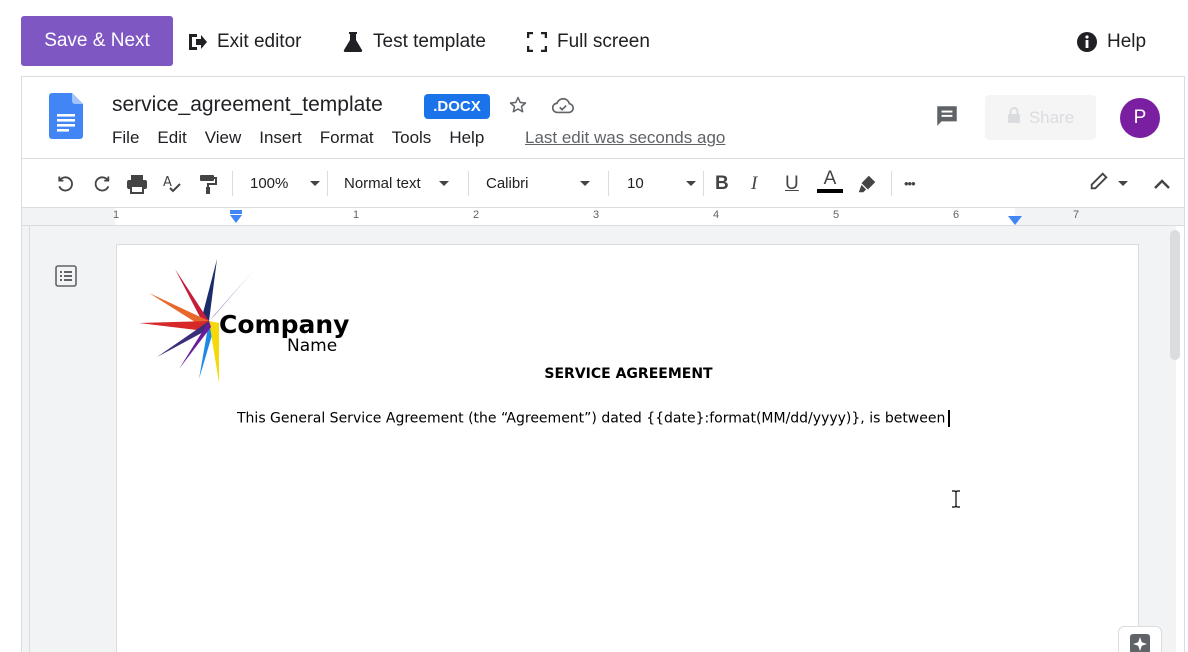 The image size is (1188, 652). I want to click on outline-icon, so click(66, 278).